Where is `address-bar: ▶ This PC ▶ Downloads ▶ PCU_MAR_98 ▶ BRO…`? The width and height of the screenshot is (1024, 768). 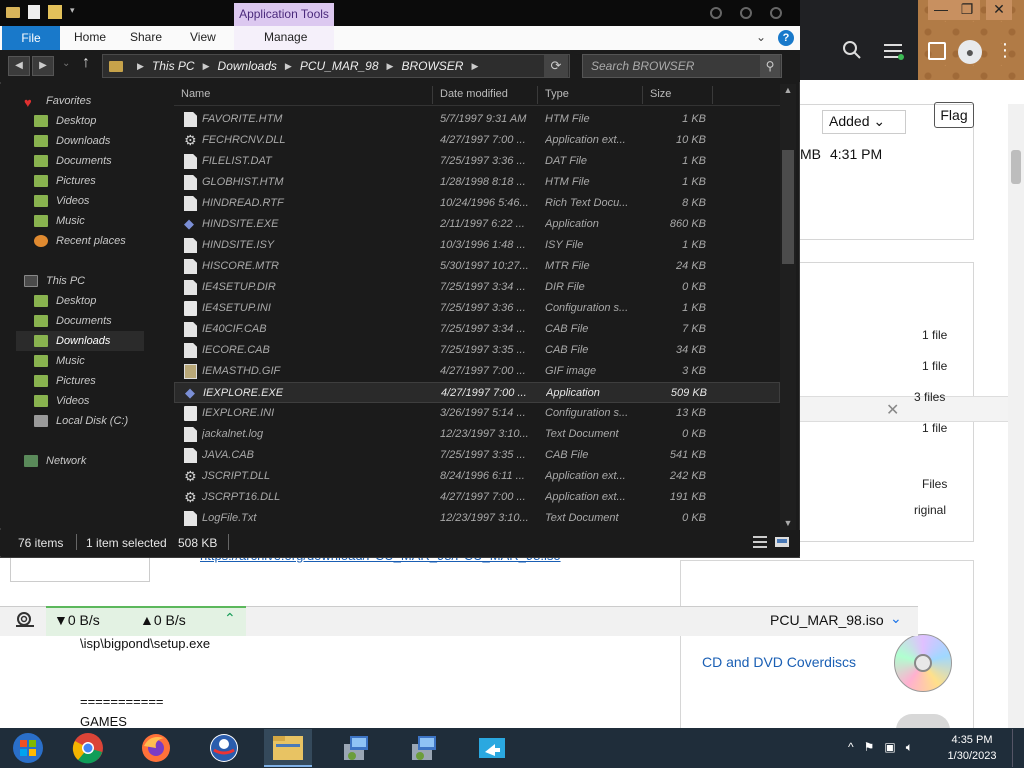
address-bar: ▶ This PC ▶ Downloads ▶ PCU_MAR_98 ▶ BRO… is located at coordinates (336, 66).